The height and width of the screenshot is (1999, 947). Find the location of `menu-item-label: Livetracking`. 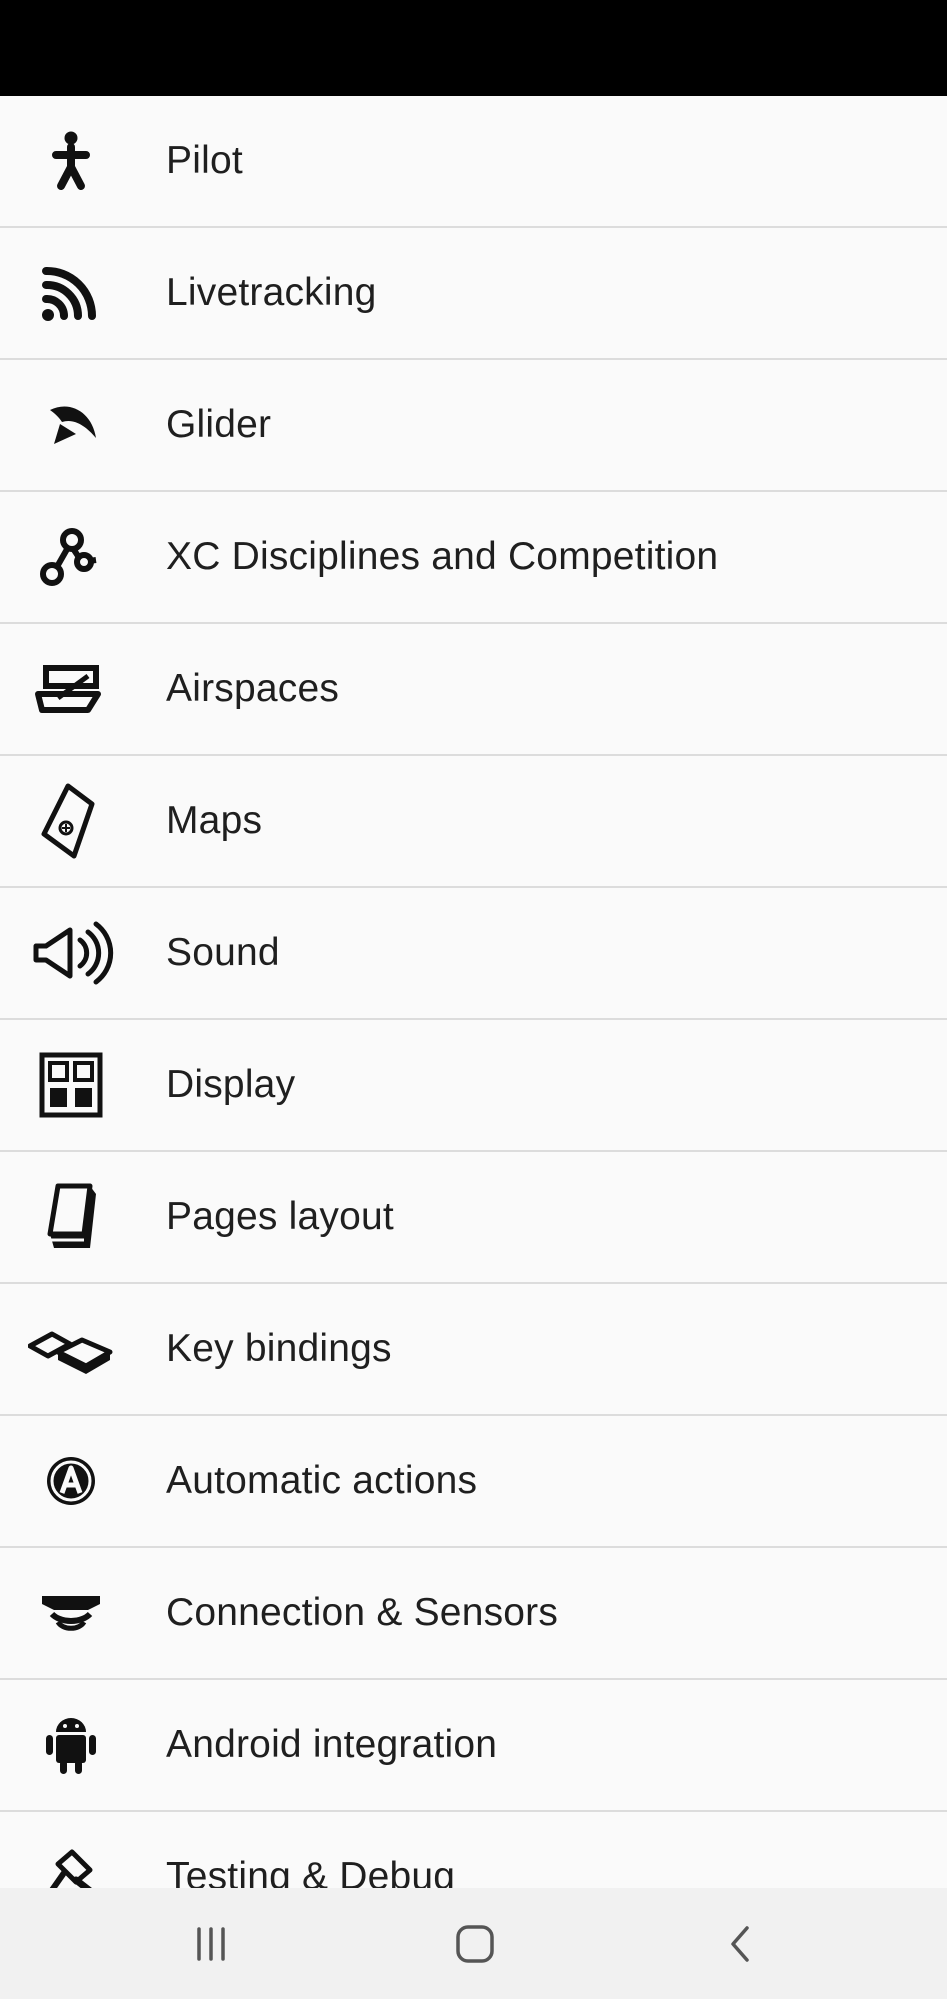

menu-item-label: Livetracking is located at coordinates (271, 292).